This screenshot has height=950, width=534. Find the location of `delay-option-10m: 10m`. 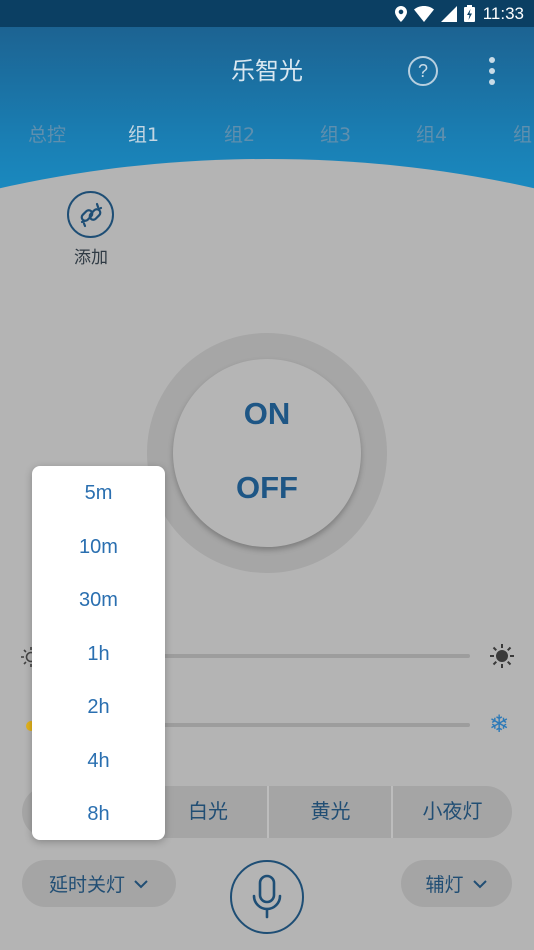

delay-option-10m: 10m is located at coordinates (98, 547).